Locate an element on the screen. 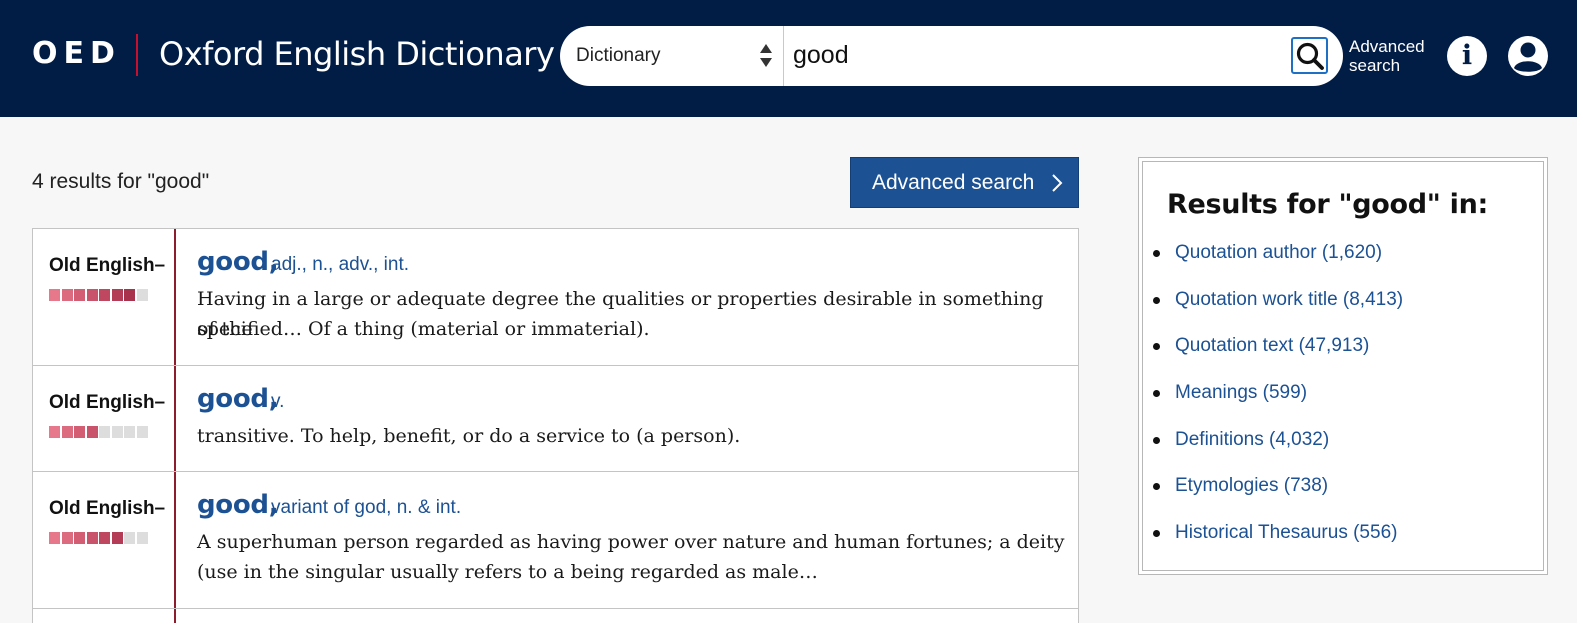 The image size is (1577, 623). search-input: good is located at coordinates (821, 55).